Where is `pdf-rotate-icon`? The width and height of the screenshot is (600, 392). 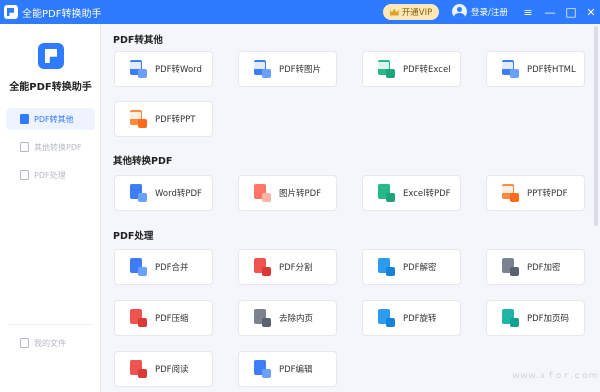 pdf-rotate-icon is located at coordinates (386, 318).